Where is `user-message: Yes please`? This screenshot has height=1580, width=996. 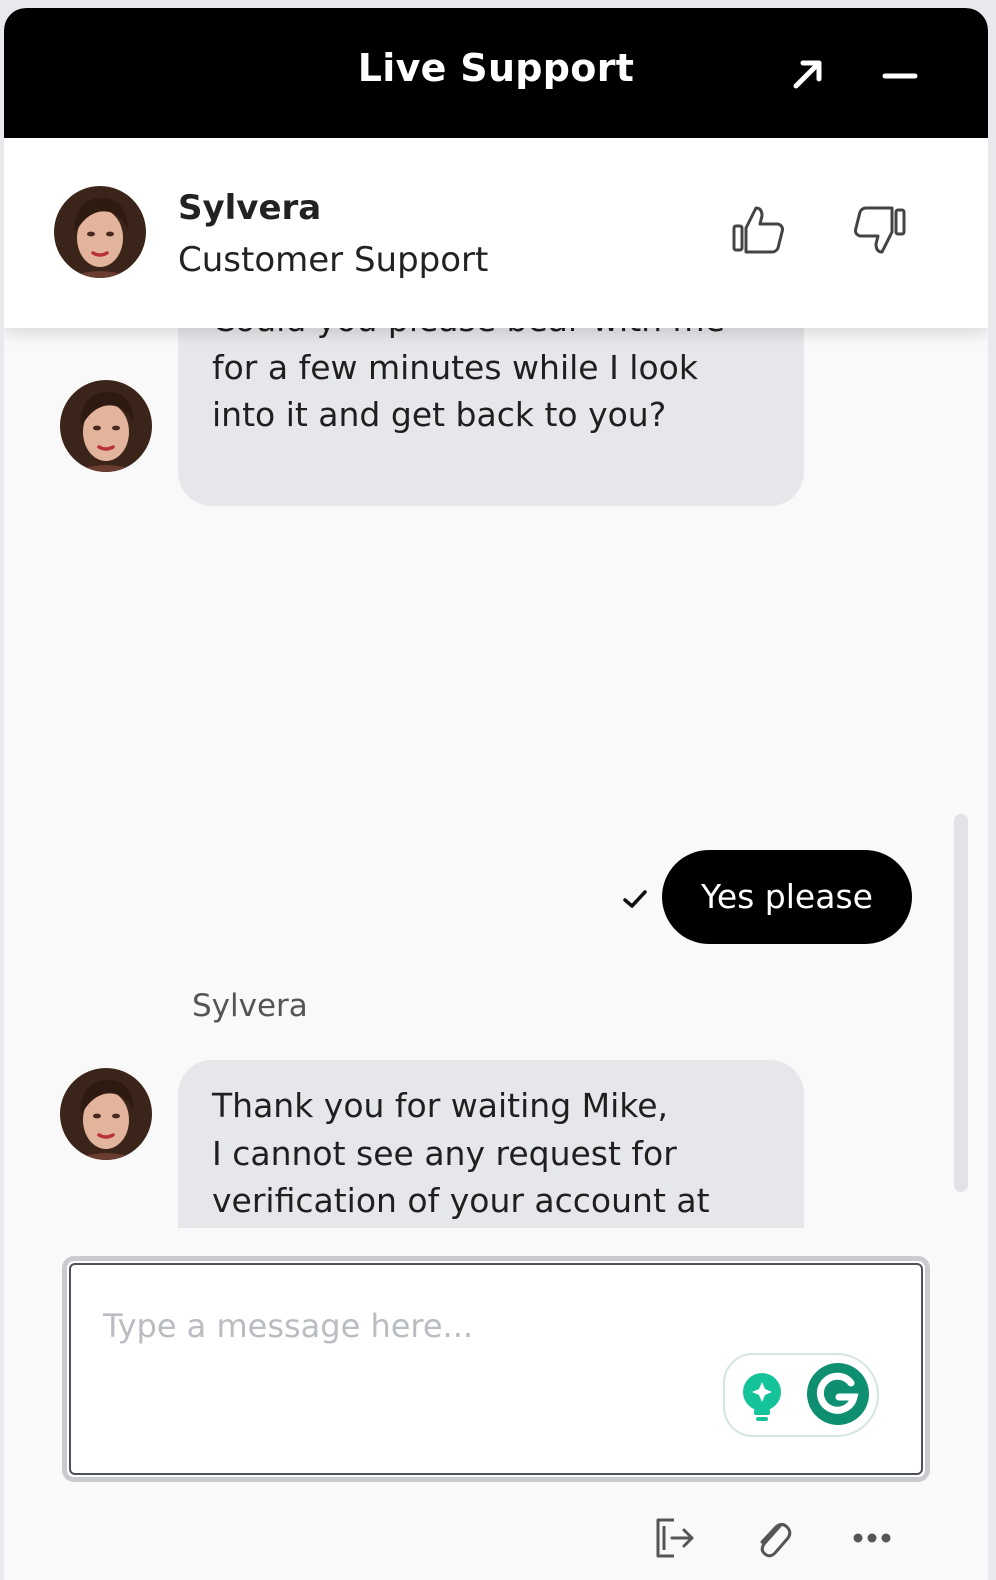 user-message: Yes please is located at coordinates (787, 897).